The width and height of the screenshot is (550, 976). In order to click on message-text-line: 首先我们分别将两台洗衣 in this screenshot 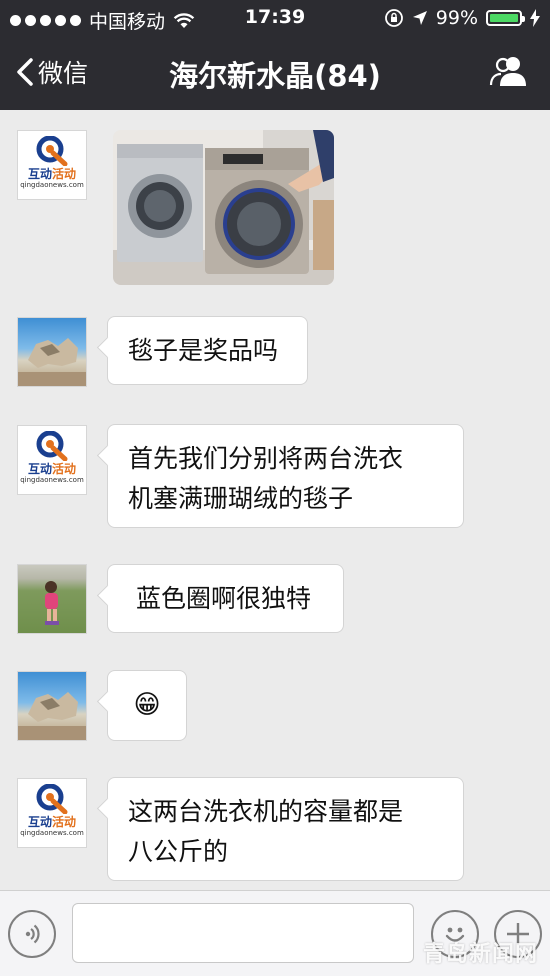, I will do `click(266, 458)`.